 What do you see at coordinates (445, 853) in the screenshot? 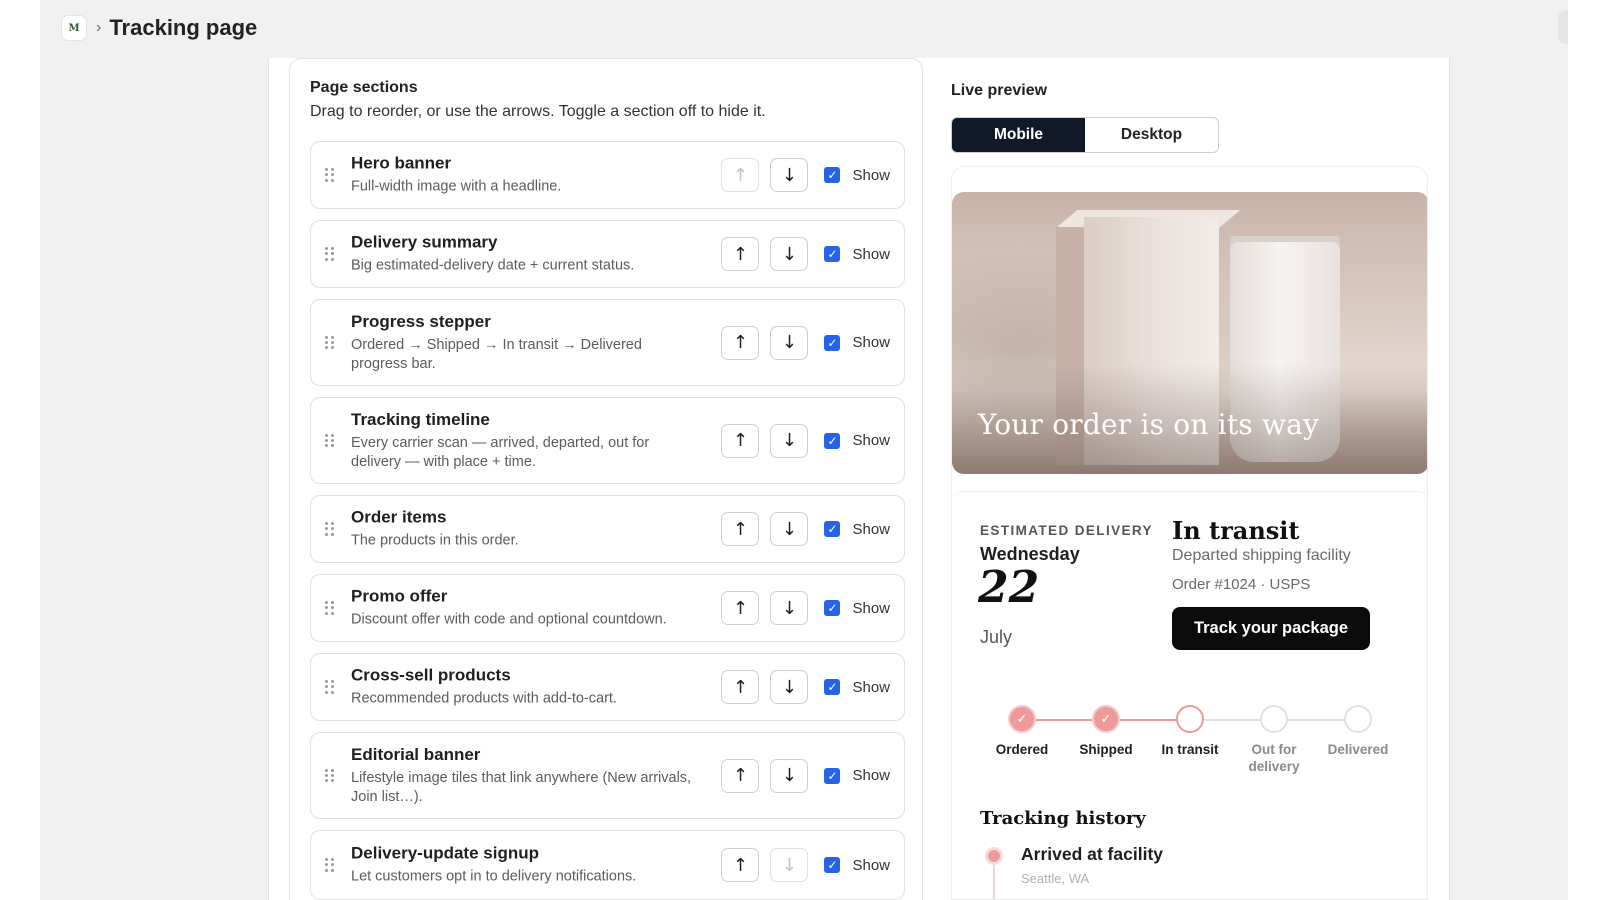
I see `section-name: Delivery-update signup` at bounding box center [445, 853].